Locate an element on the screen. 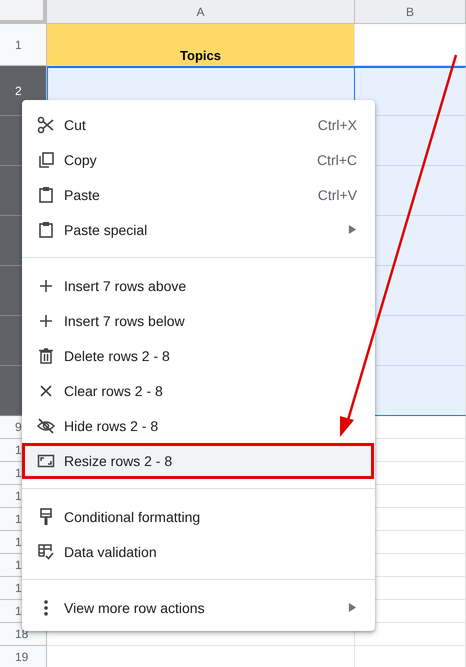  shortcut-label: Ctrl+V is located at coordinates (337, 194).